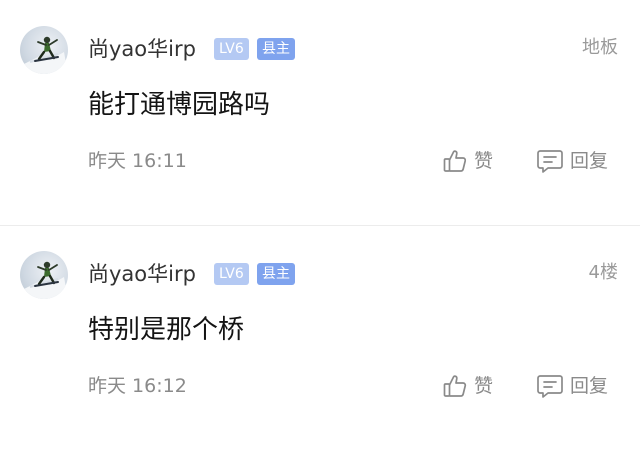  Describe the element at coordinates (603, 272) in the screenshot. I see `floor-label: 4楼` at that location.